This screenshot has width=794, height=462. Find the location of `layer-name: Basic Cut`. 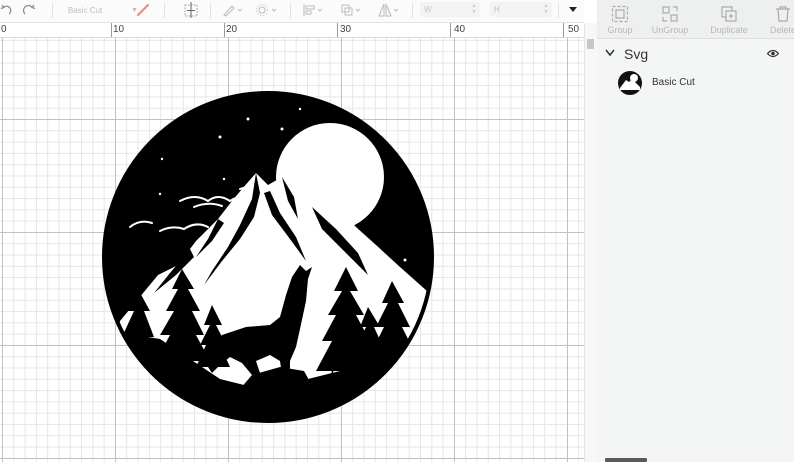

layer-name: Basic Cut is located at coordinates (673, 82).